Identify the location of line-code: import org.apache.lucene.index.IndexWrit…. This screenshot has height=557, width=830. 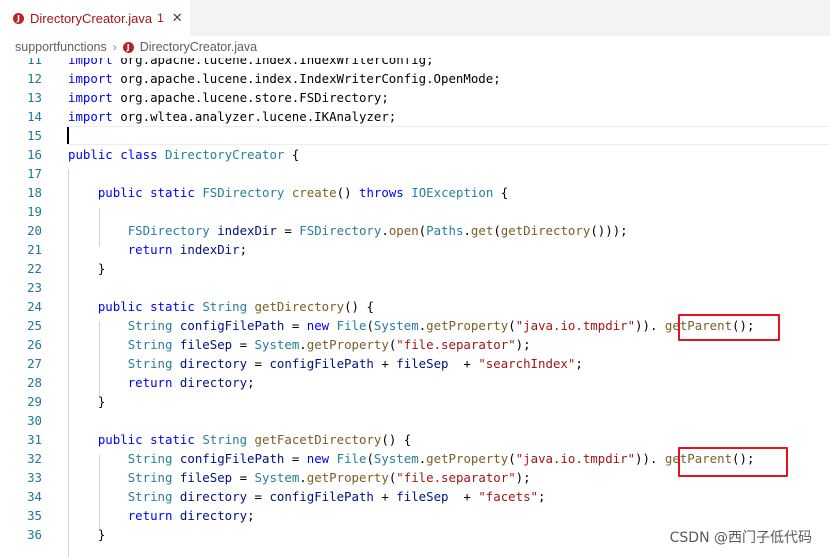
(251, 63).